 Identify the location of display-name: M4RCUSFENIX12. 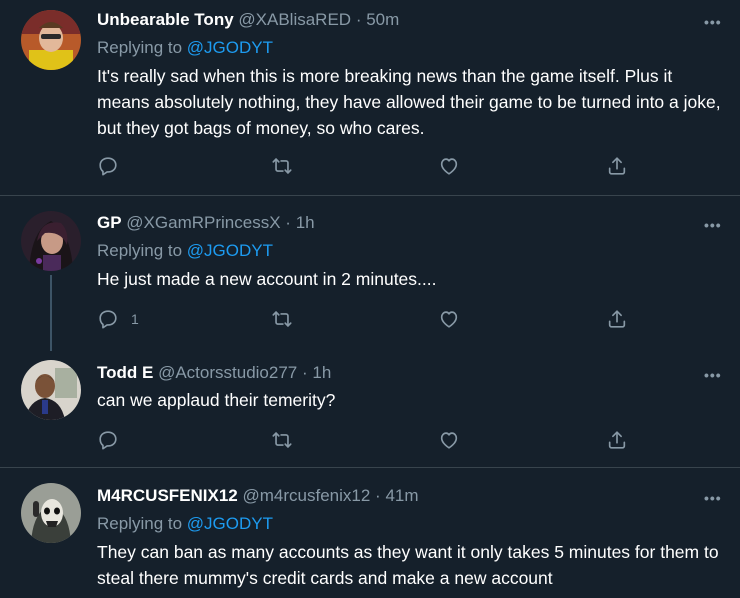
(167, 495).